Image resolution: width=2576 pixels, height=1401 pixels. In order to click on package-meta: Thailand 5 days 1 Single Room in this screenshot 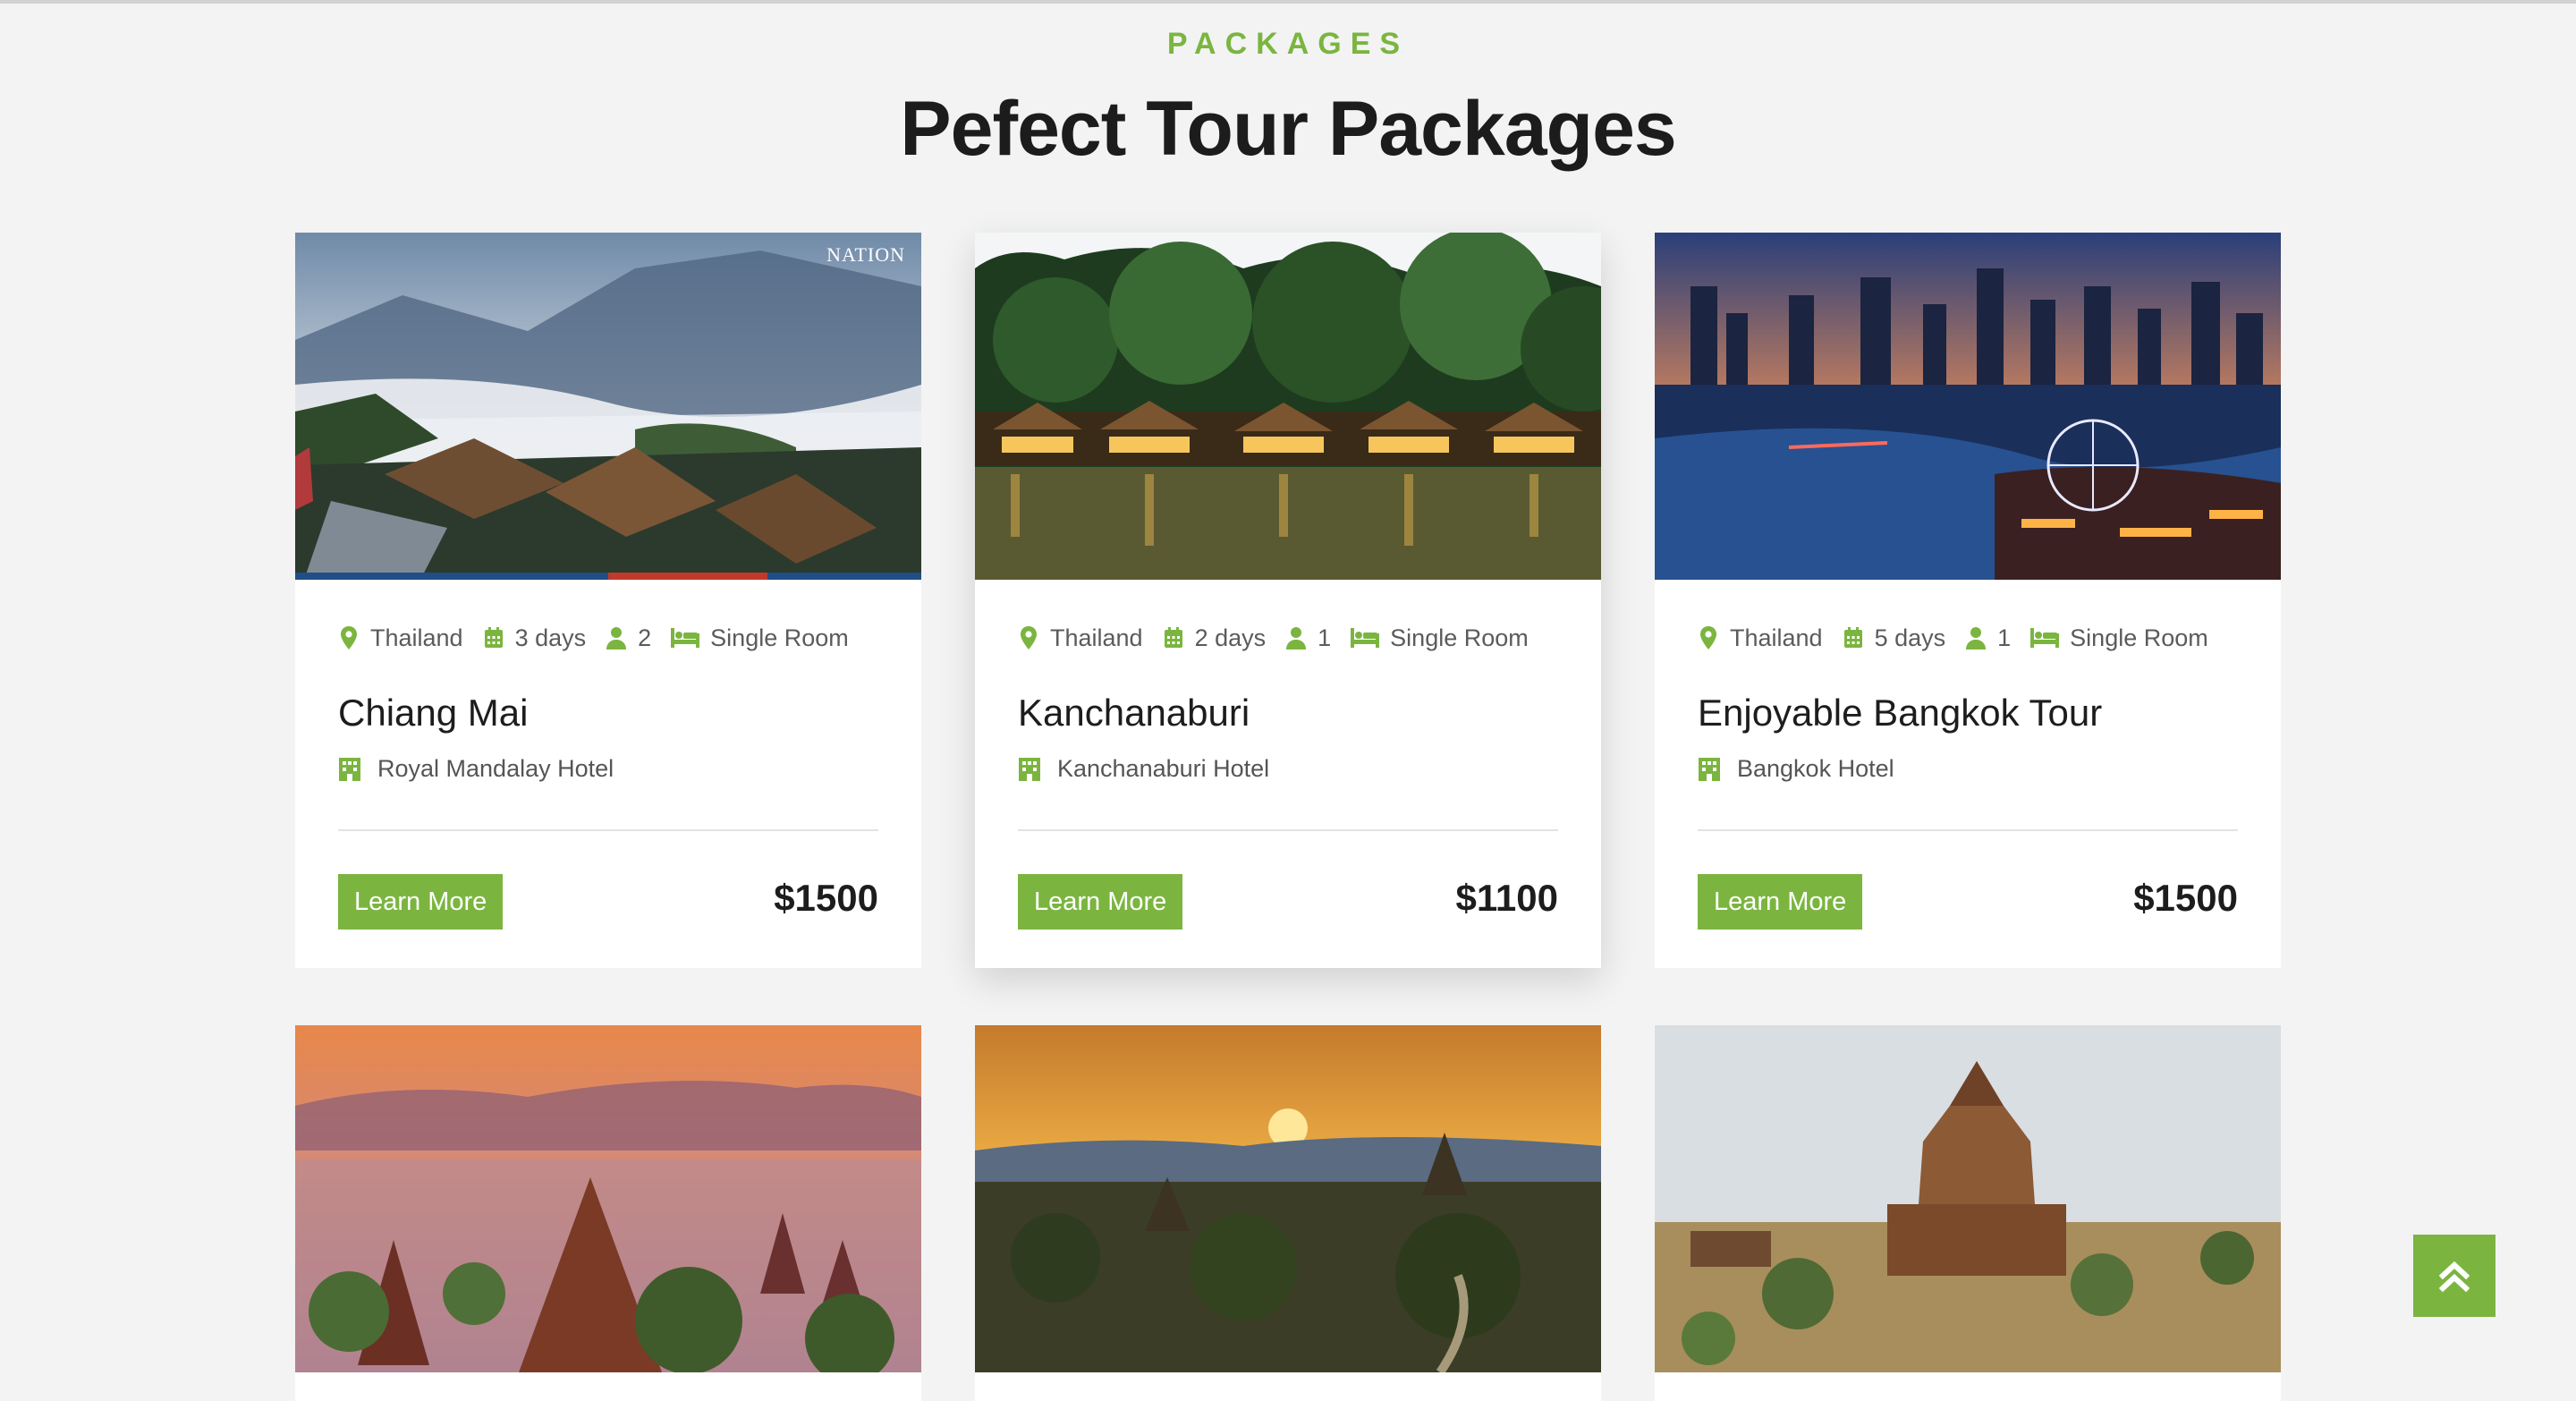, I will do `click(1968, 638)`.